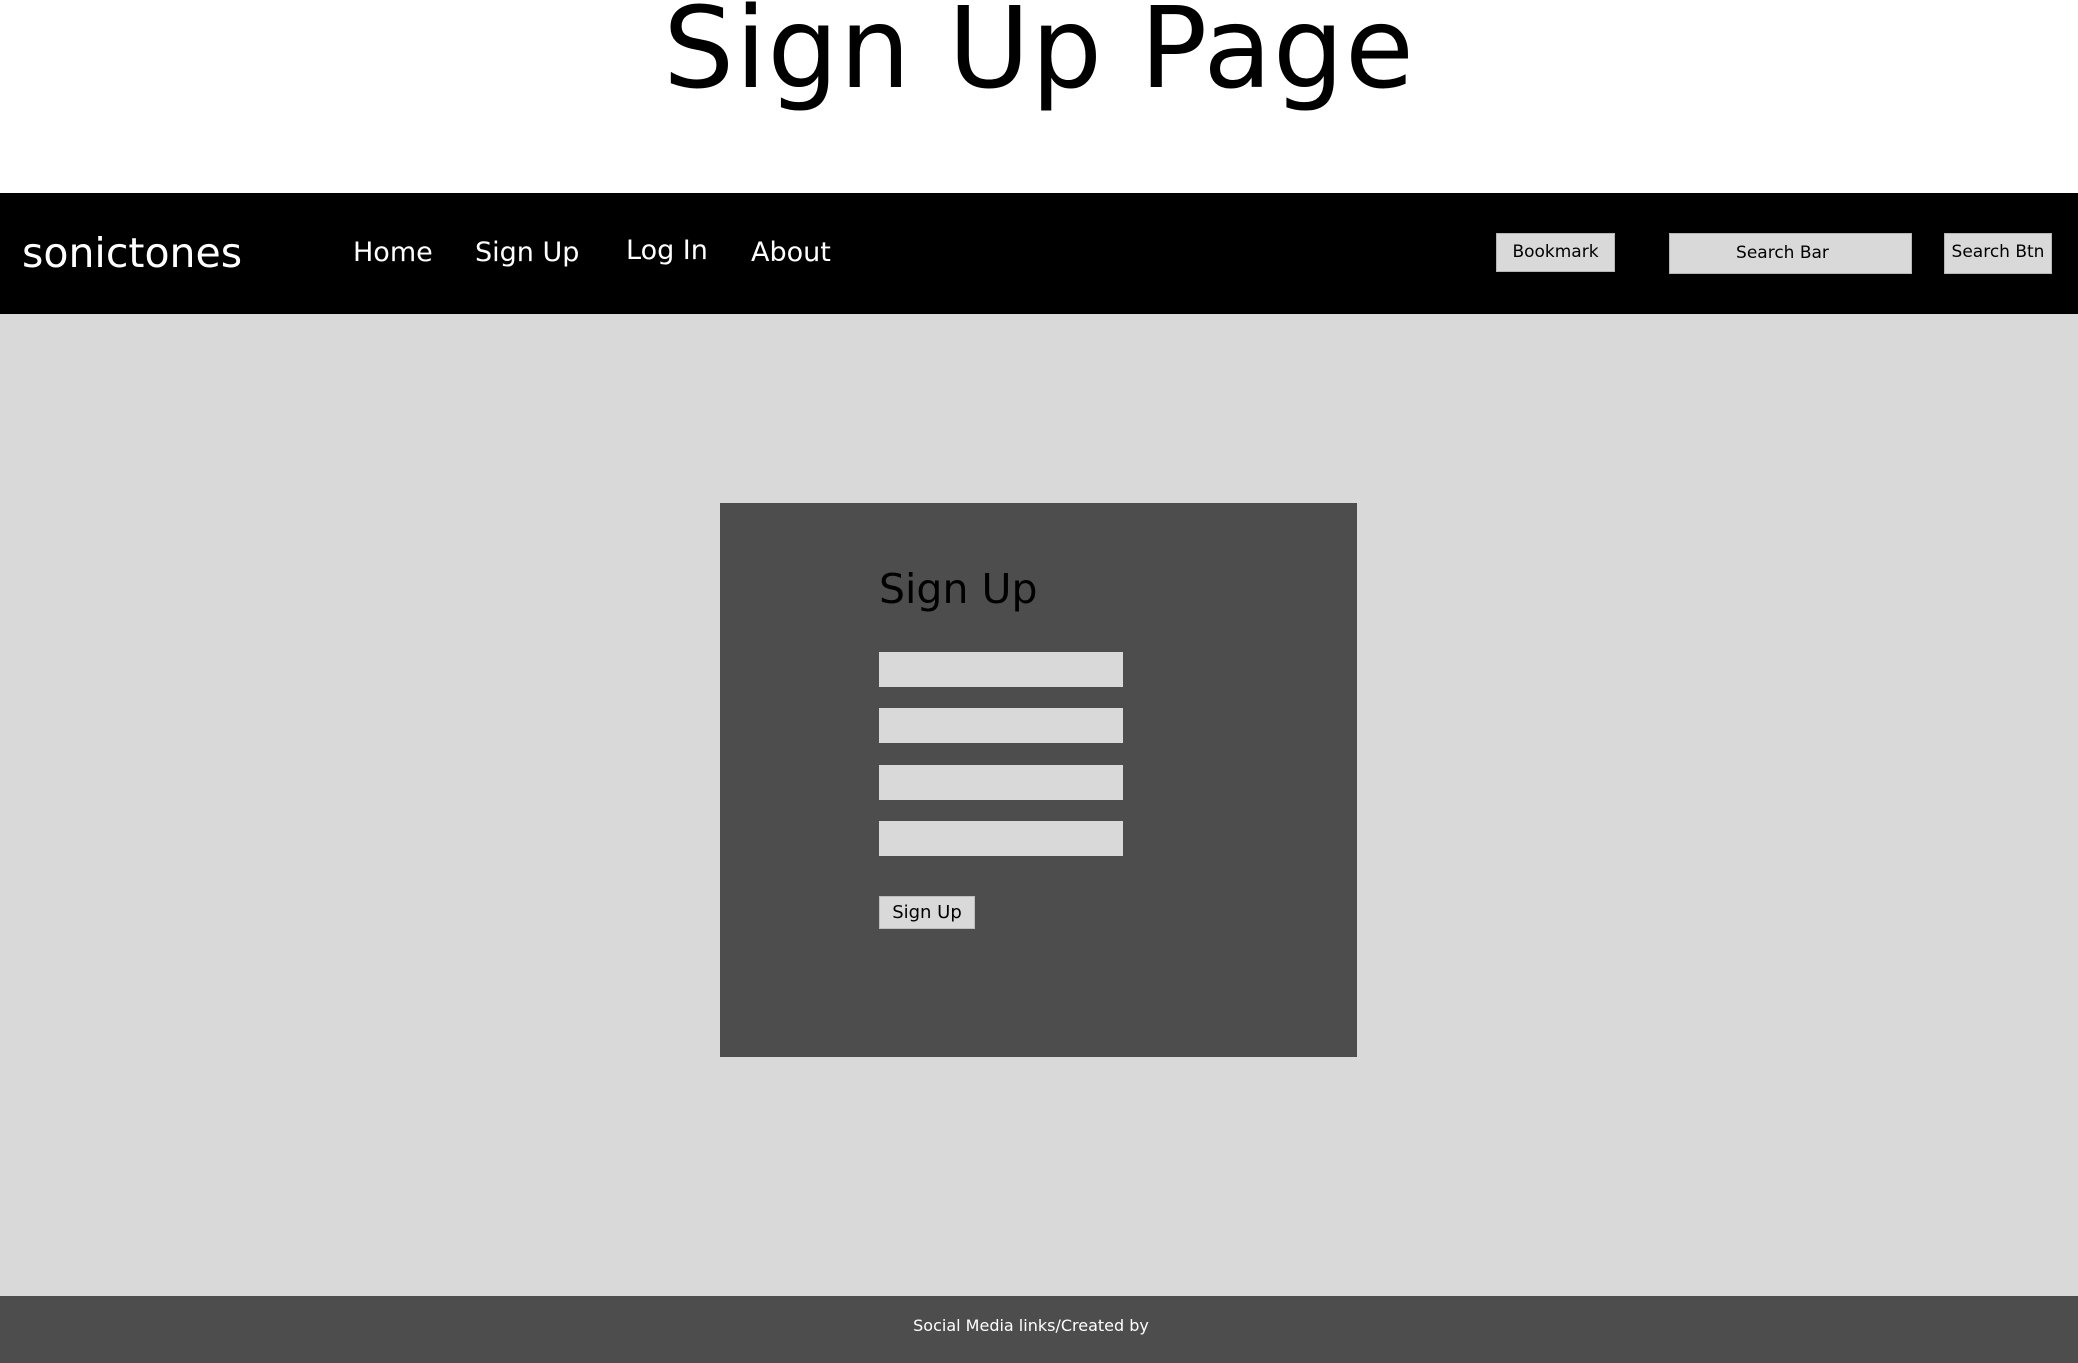 The height and width of the screenshot is (1363, 2078). I want to click on footer: Social Media links/Created by, so click(1039, 1329).